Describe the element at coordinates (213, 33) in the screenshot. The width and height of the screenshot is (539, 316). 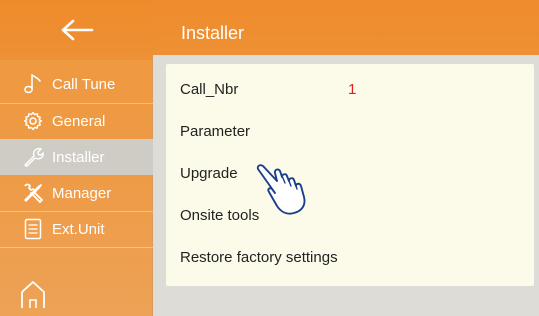
I see `page-title: Installer` at that location.